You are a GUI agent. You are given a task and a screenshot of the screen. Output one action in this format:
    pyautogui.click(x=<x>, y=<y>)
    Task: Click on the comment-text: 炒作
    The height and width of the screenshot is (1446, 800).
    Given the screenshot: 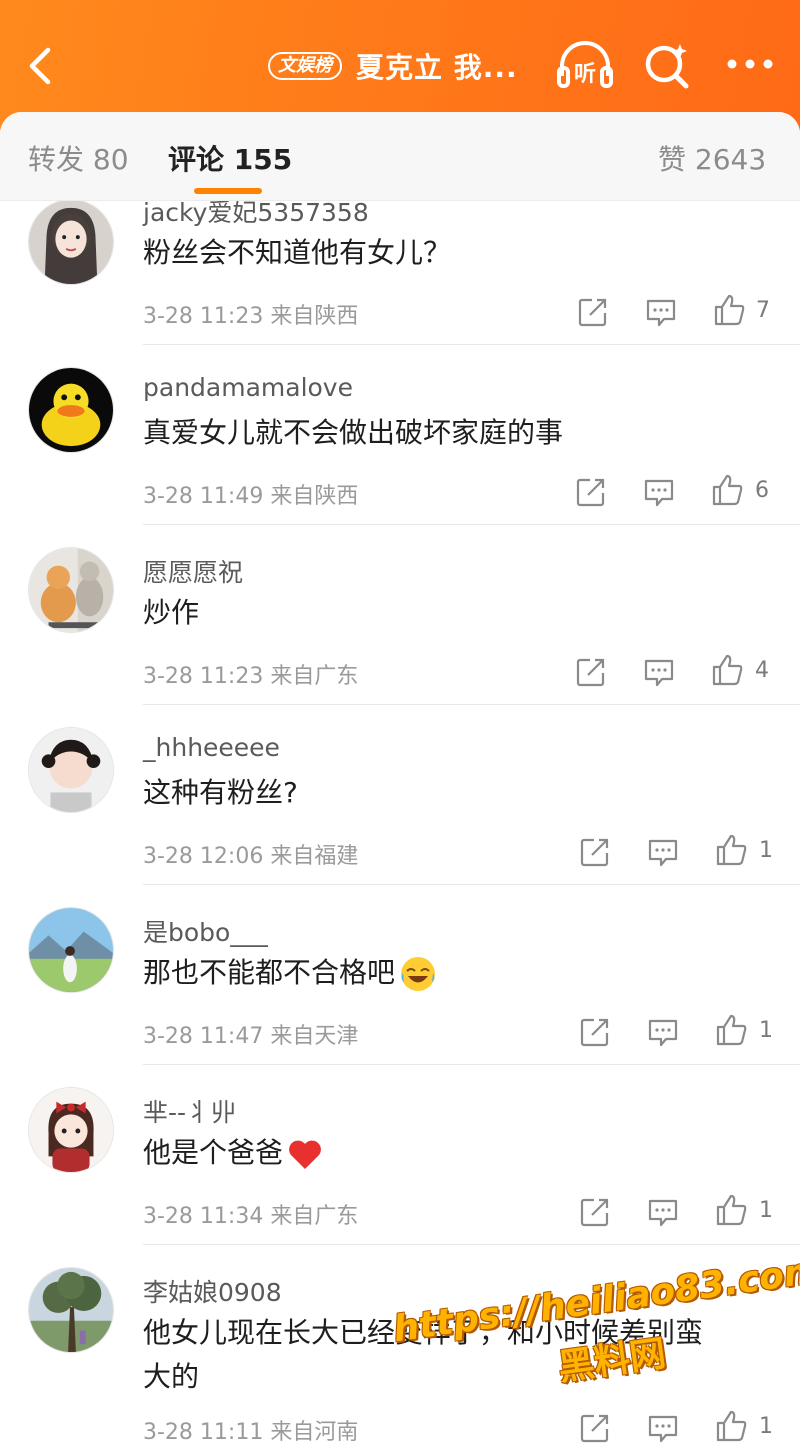 What is the action you would take?
    pyautogui.click(x=171, y=612)
    